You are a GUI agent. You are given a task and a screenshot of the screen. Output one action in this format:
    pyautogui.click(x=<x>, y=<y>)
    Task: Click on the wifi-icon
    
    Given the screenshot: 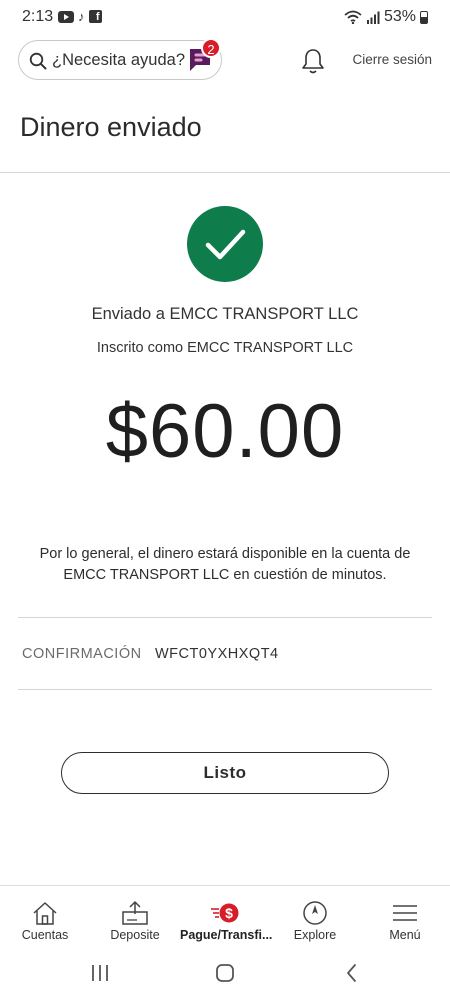 What is the action you would take?
    pyautogui.click(x=353, y=17)
    